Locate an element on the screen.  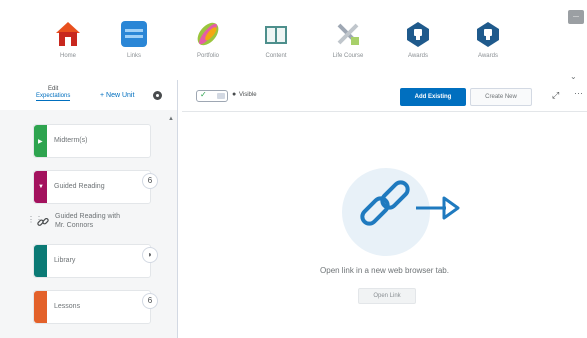
topic-guided-reading-mr-connors: ⋮⋮ Guided Reading with Mr. Connors is located at coordinates (89, 222).